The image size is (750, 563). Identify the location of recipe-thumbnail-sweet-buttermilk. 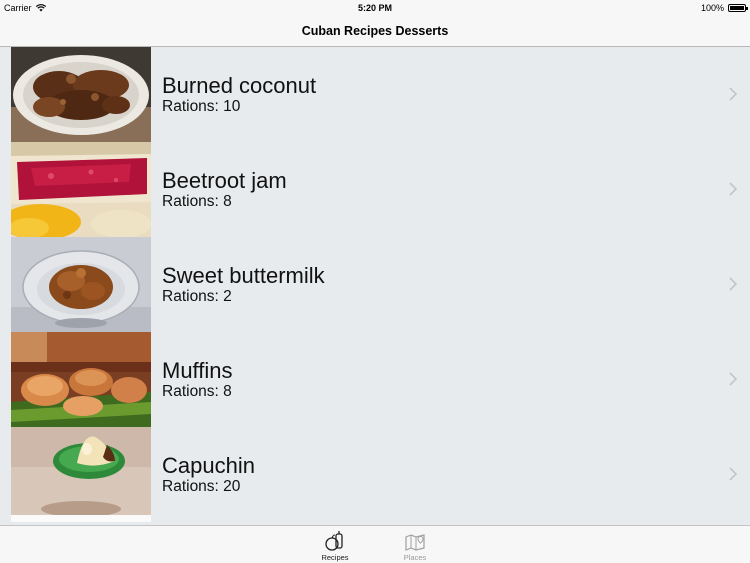
(81, 284).